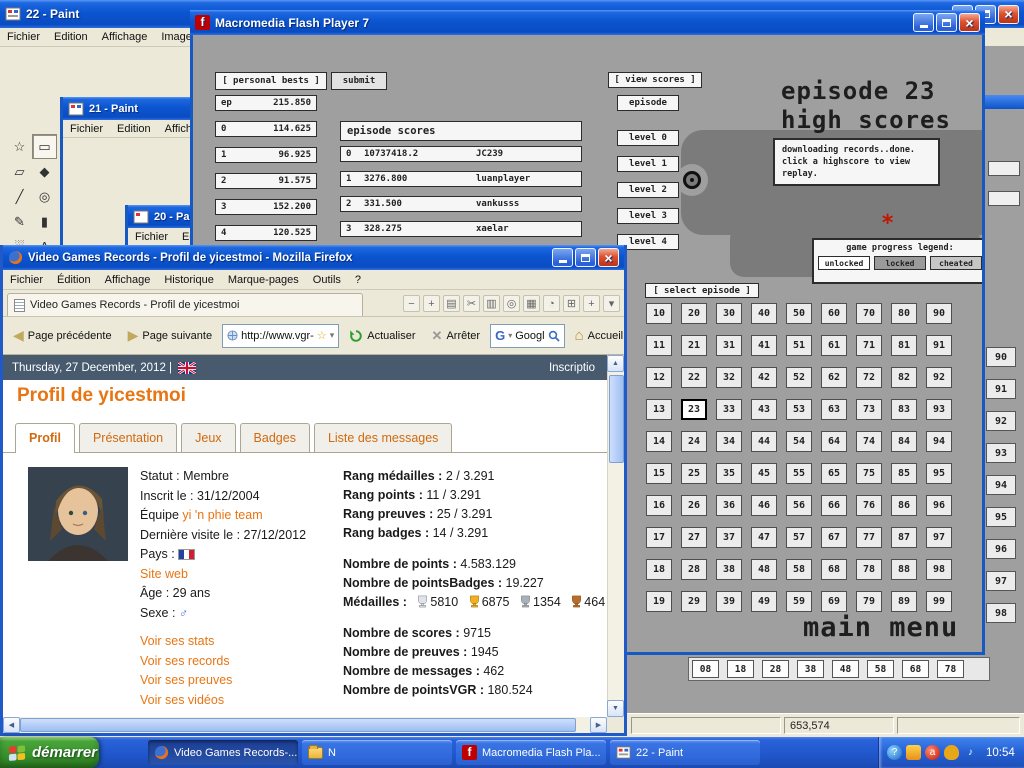 This screenshot has height=768, width=1024. Describe the element at coordinates (834, 441) in the screenshot. I see `episode-grid-cell: 64` at that location.